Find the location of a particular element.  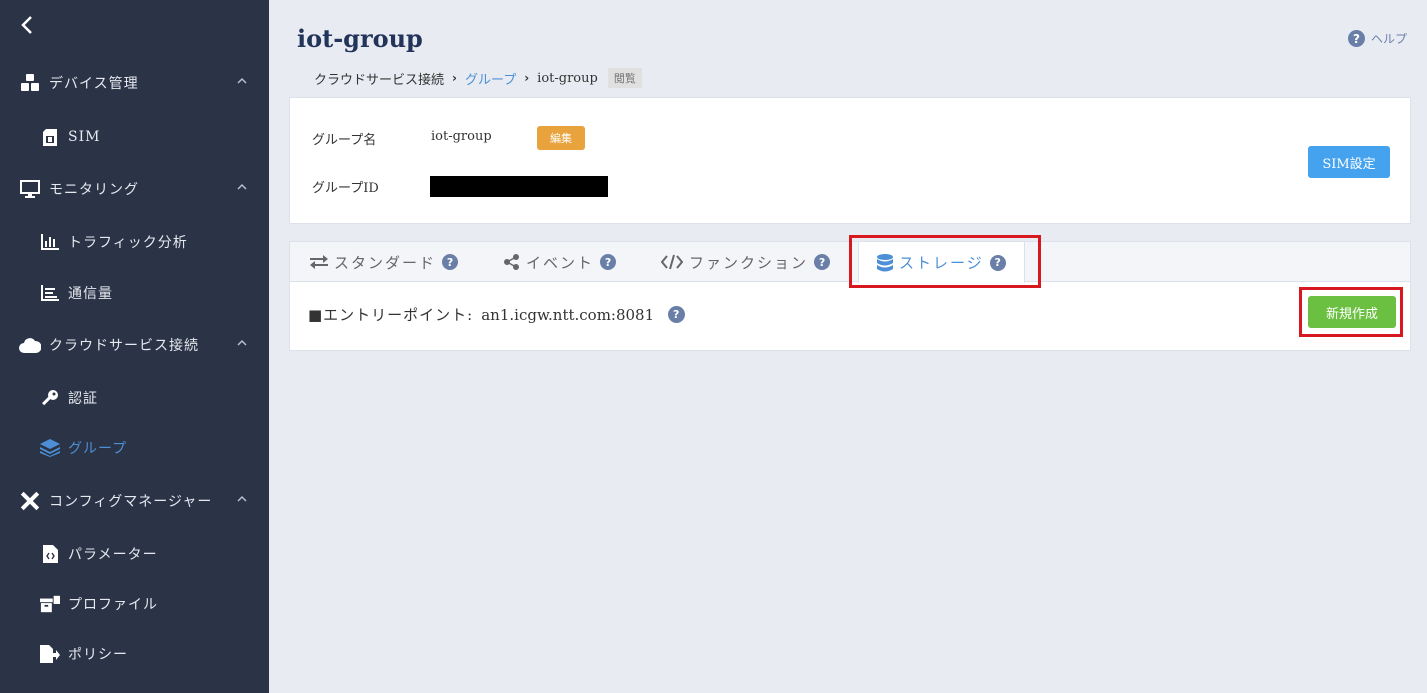

tab-label: ファンクション is located at coordinates (749, 262).